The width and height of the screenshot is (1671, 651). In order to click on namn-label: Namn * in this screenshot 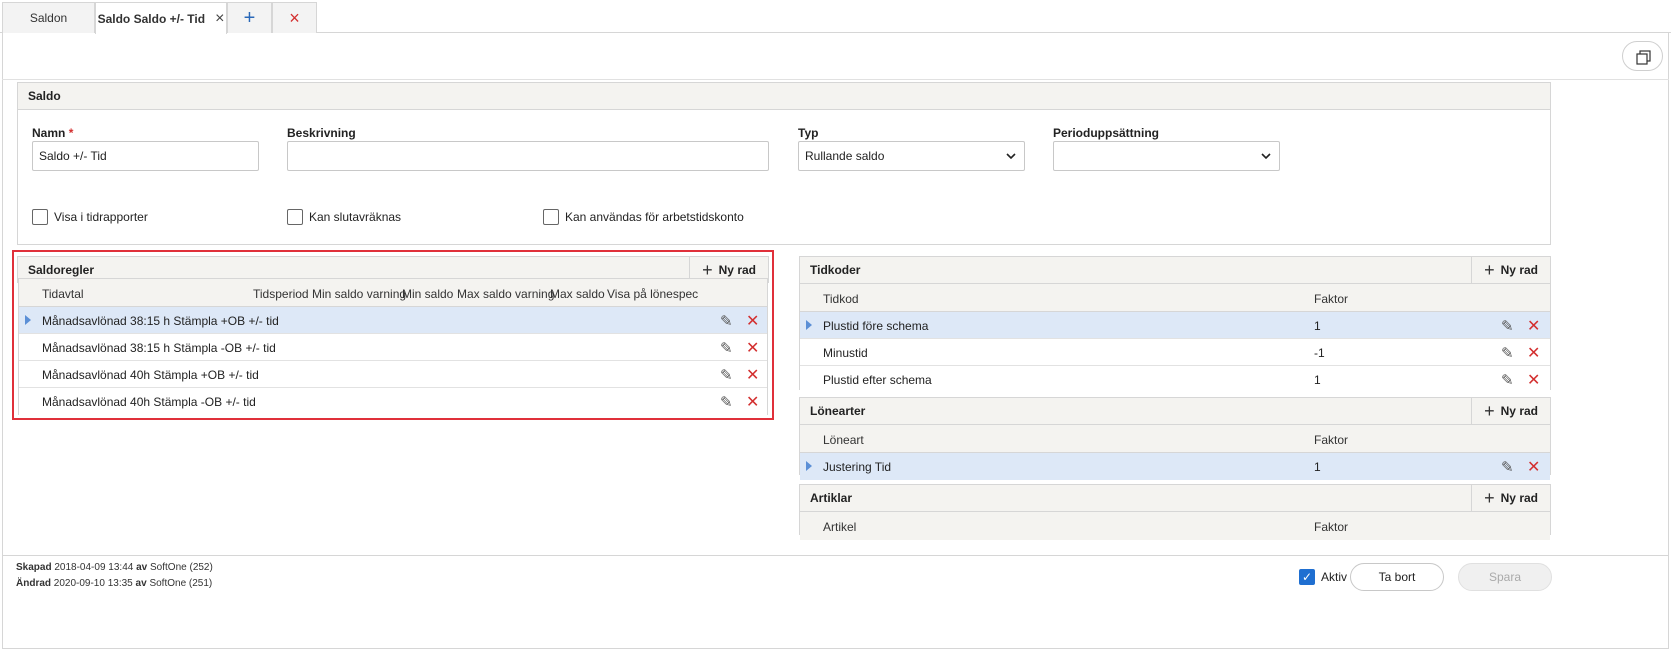, I will do `click(53, 133)`.